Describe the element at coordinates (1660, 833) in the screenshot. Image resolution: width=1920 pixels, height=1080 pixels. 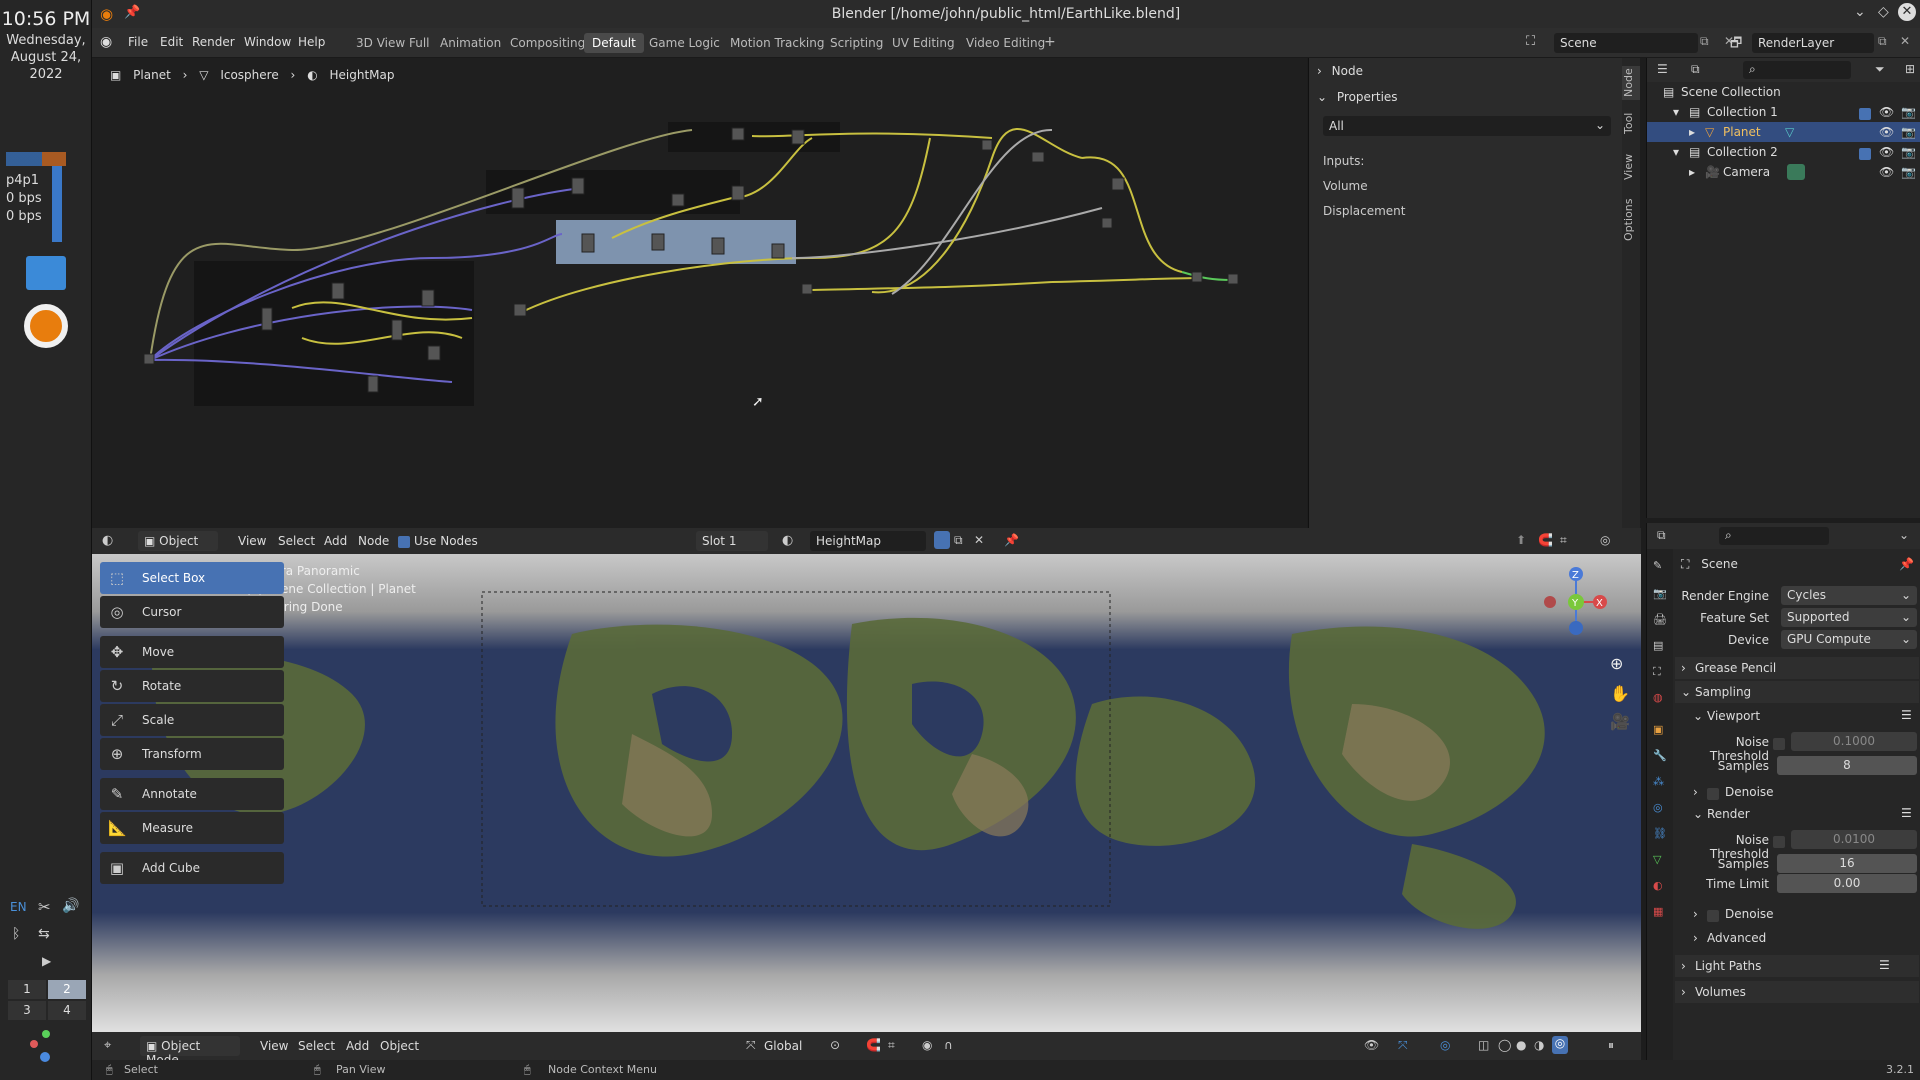
I see `constraints-tab-icon: ⛓` at that location.